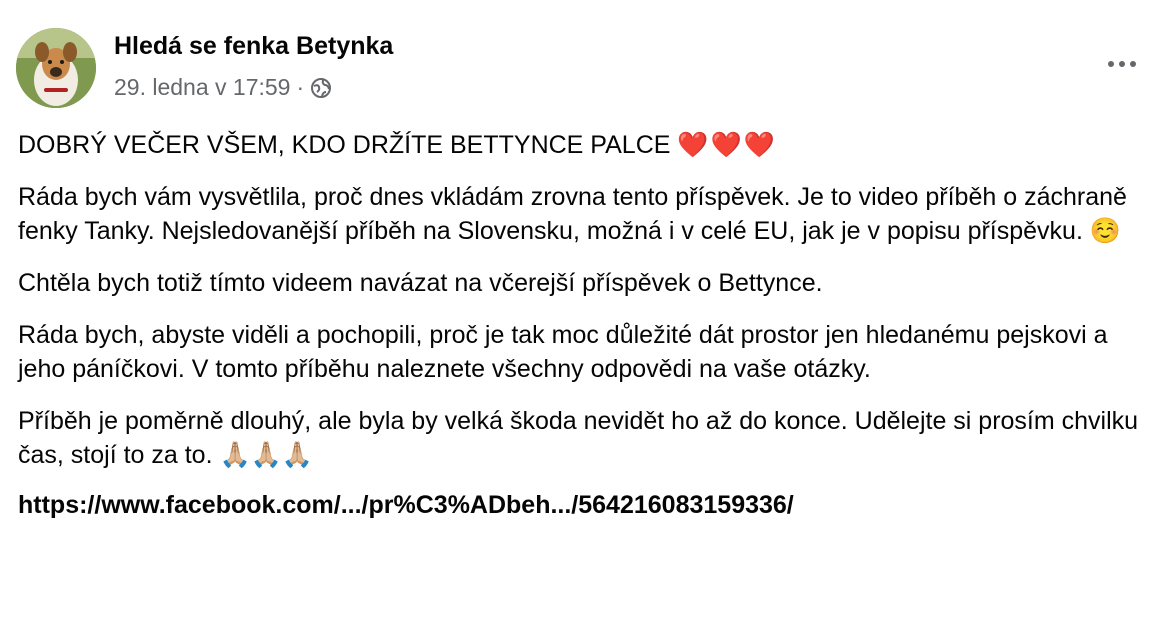 This screenshot has width=1164, height=625. I want to click on post-meta: 29. ledna v 17:59 ·, so click(223, 87).